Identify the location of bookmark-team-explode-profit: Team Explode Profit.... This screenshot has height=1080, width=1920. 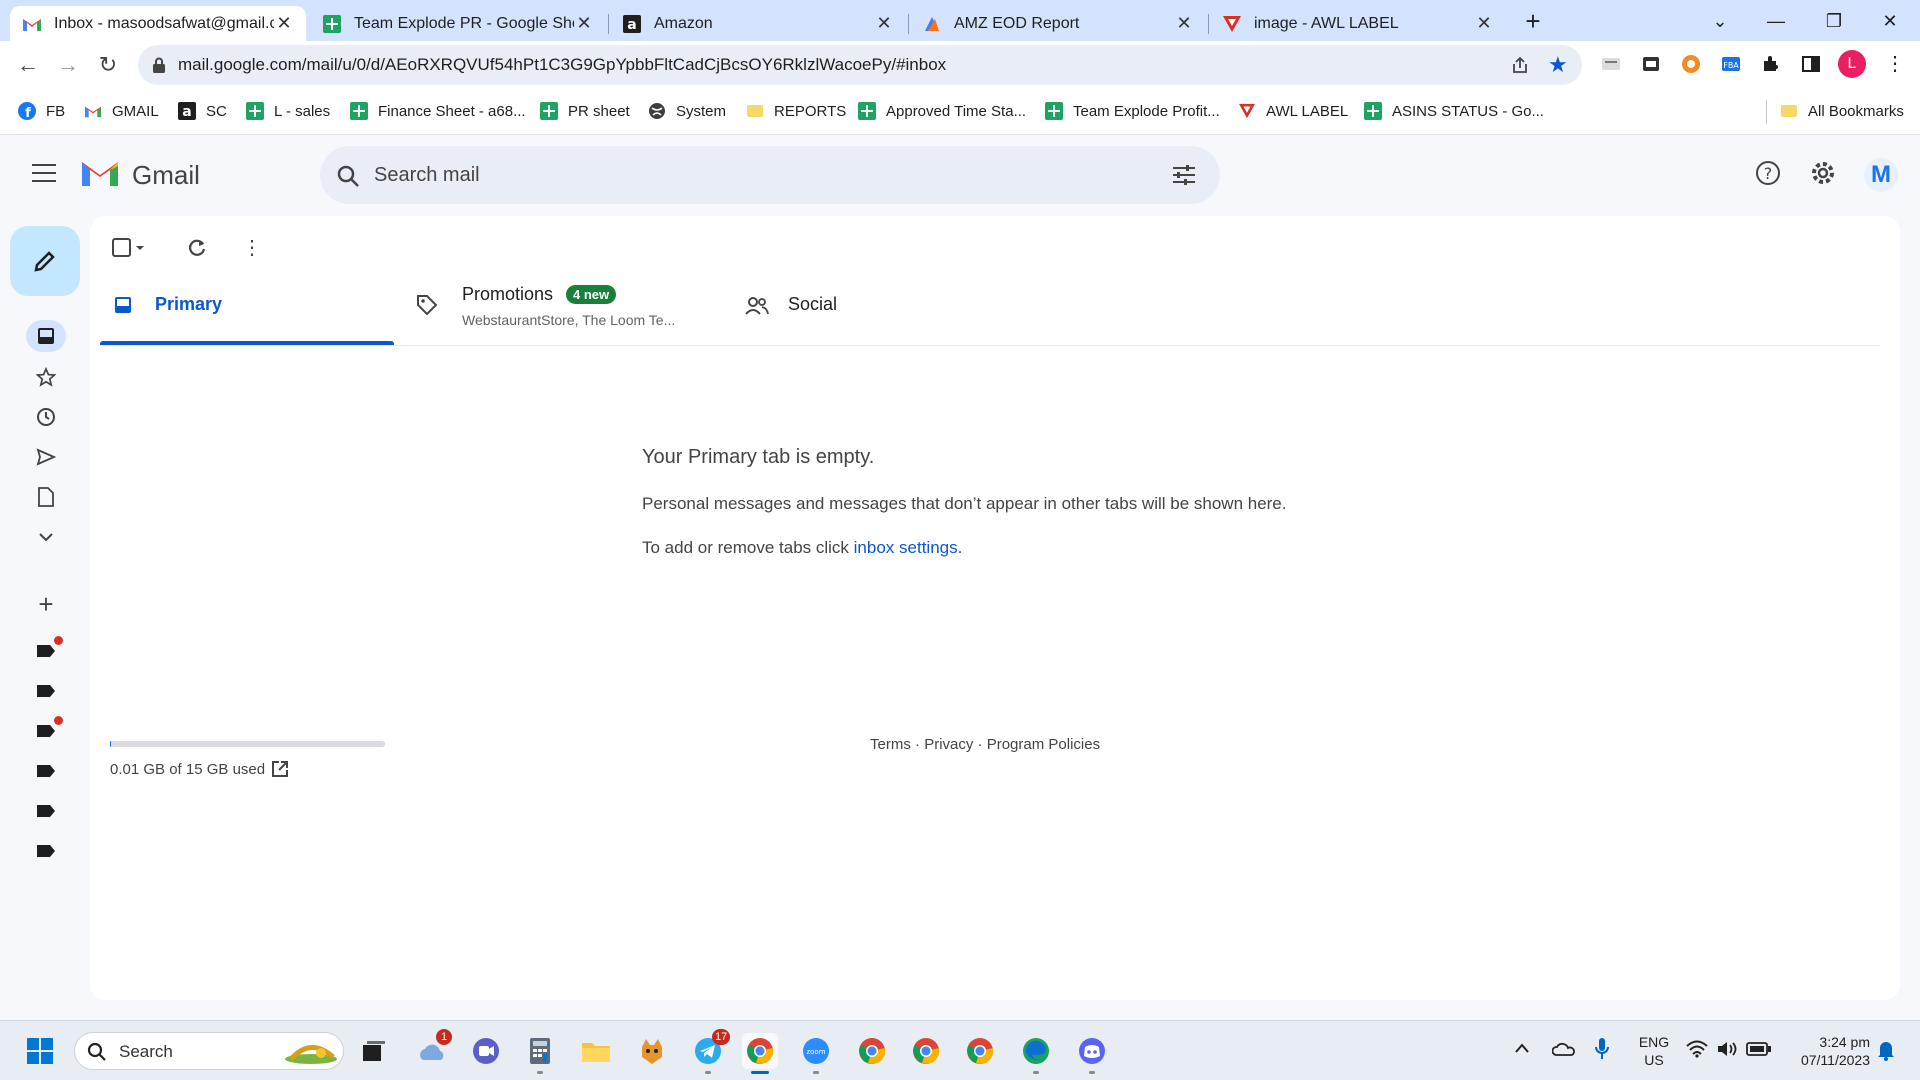
(1132, 111).